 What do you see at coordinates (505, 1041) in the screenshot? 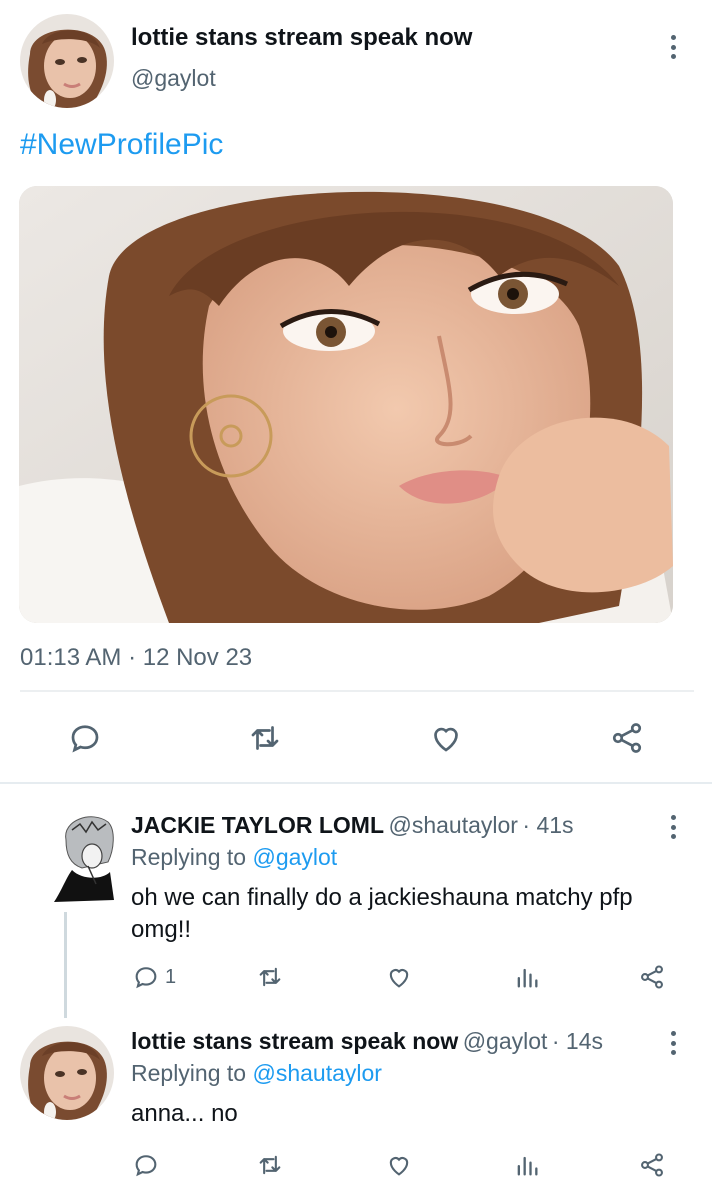
I see `reply-author-handle: @gaylot` at bounding box center [505, 1041].